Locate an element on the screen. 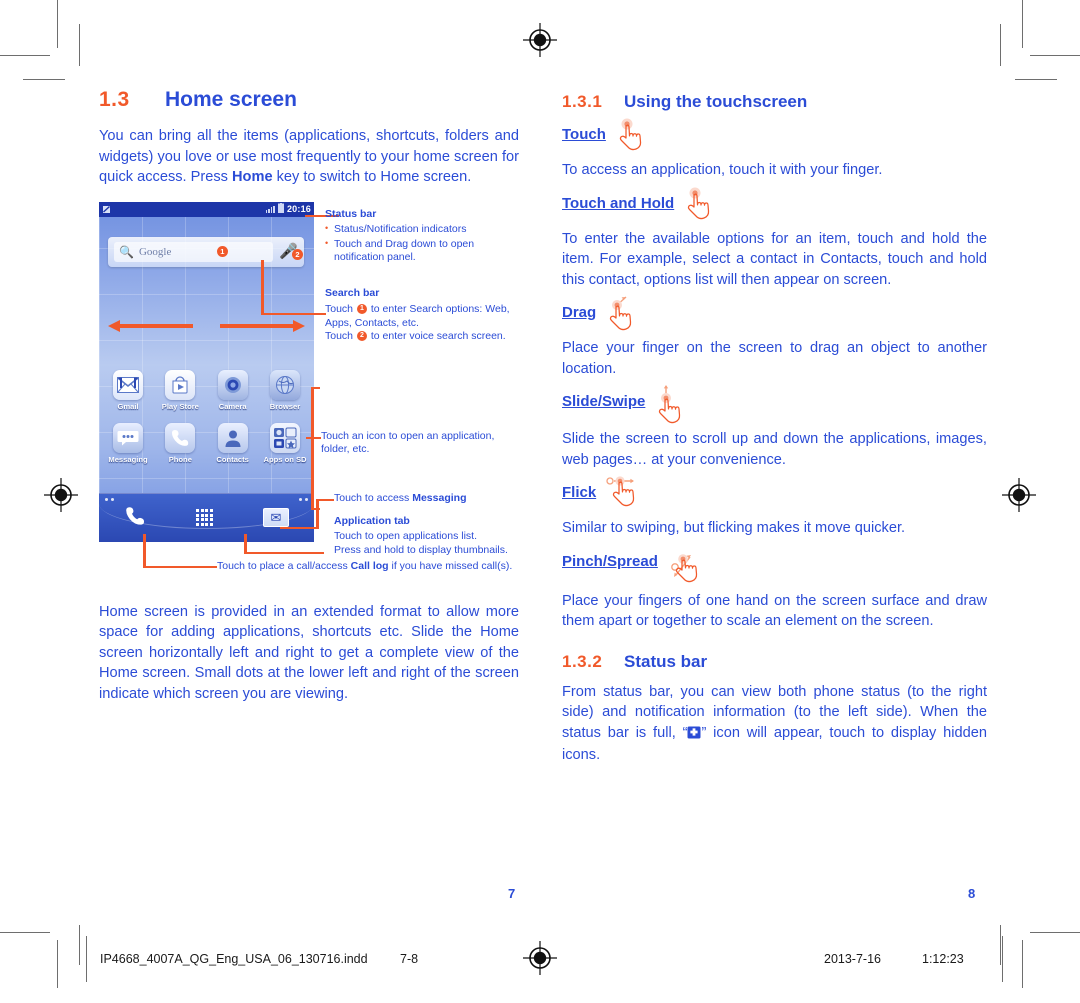 The width and height of the screenshot is (1080, 1003). voice-search-button: 🎤 2 is located at coordinates (291, 252).